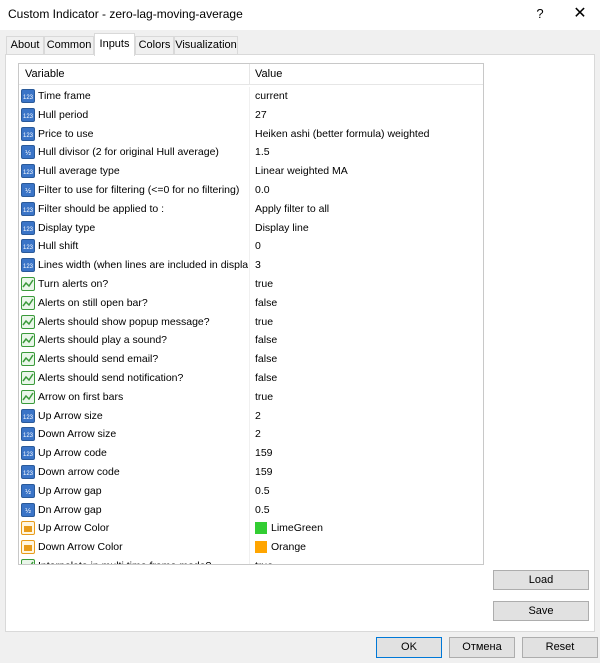 Image resolution: width=600 pixels, height=663 pixels. Describe the element at coordinates (541, 611) in the screenshot. I see `save-button: Save` at that location.